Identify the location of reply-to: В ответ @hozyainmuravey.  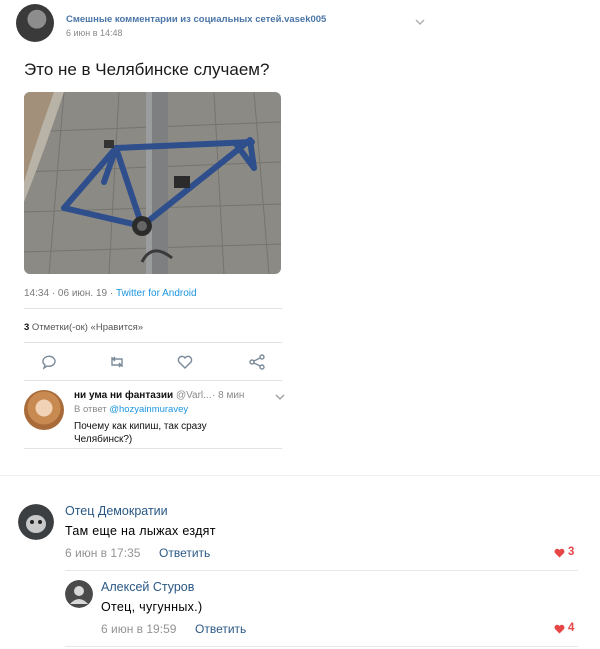
(131, 409).